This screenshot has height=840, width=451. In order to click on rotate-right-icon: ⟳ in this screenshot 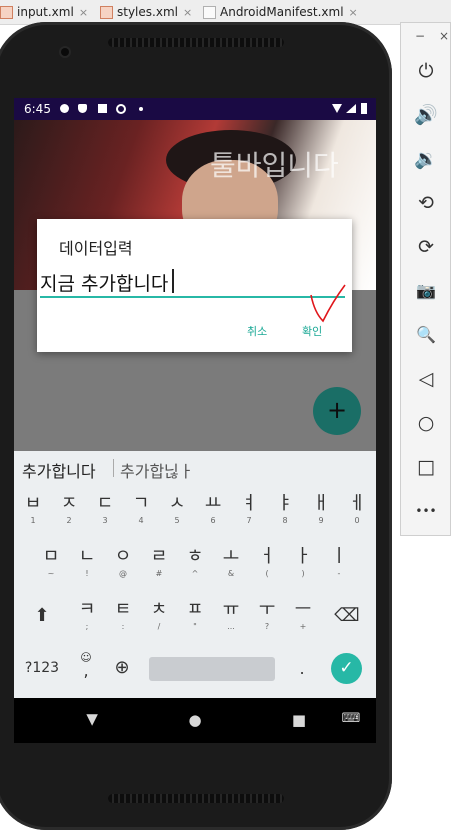, I will do `click(426, 247)`.